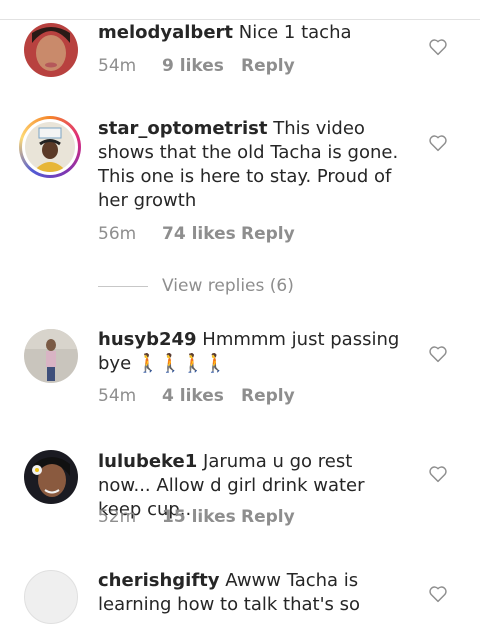 This screenshot has width=480, height=624. What do you see at coordinates (159, 580) in the screenshot?
I see `comment-username: cherishgifty` at bounding box center [159, 580].